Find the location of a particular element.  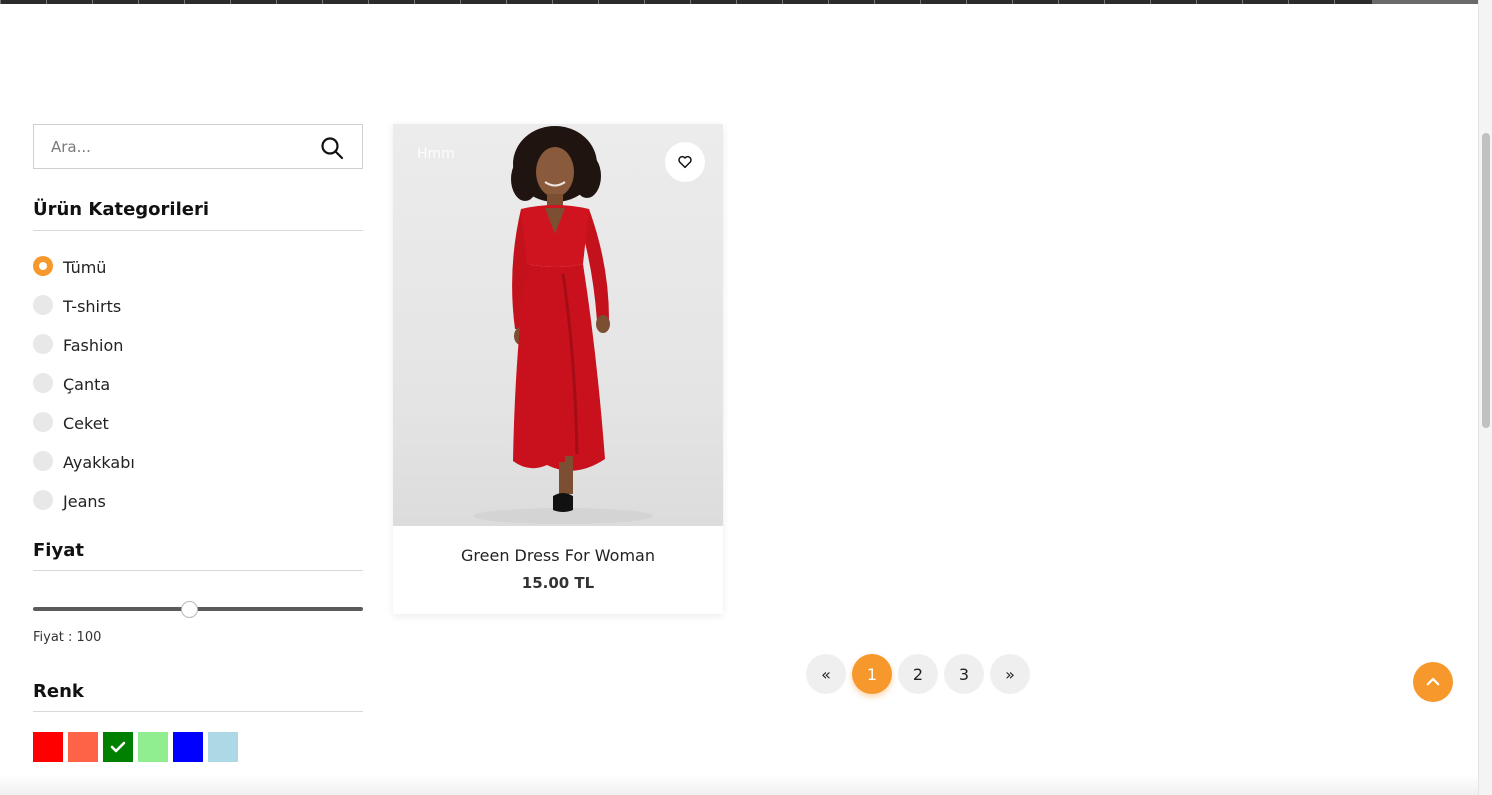

category-option: Tümü is located at coordinates (198, 267).